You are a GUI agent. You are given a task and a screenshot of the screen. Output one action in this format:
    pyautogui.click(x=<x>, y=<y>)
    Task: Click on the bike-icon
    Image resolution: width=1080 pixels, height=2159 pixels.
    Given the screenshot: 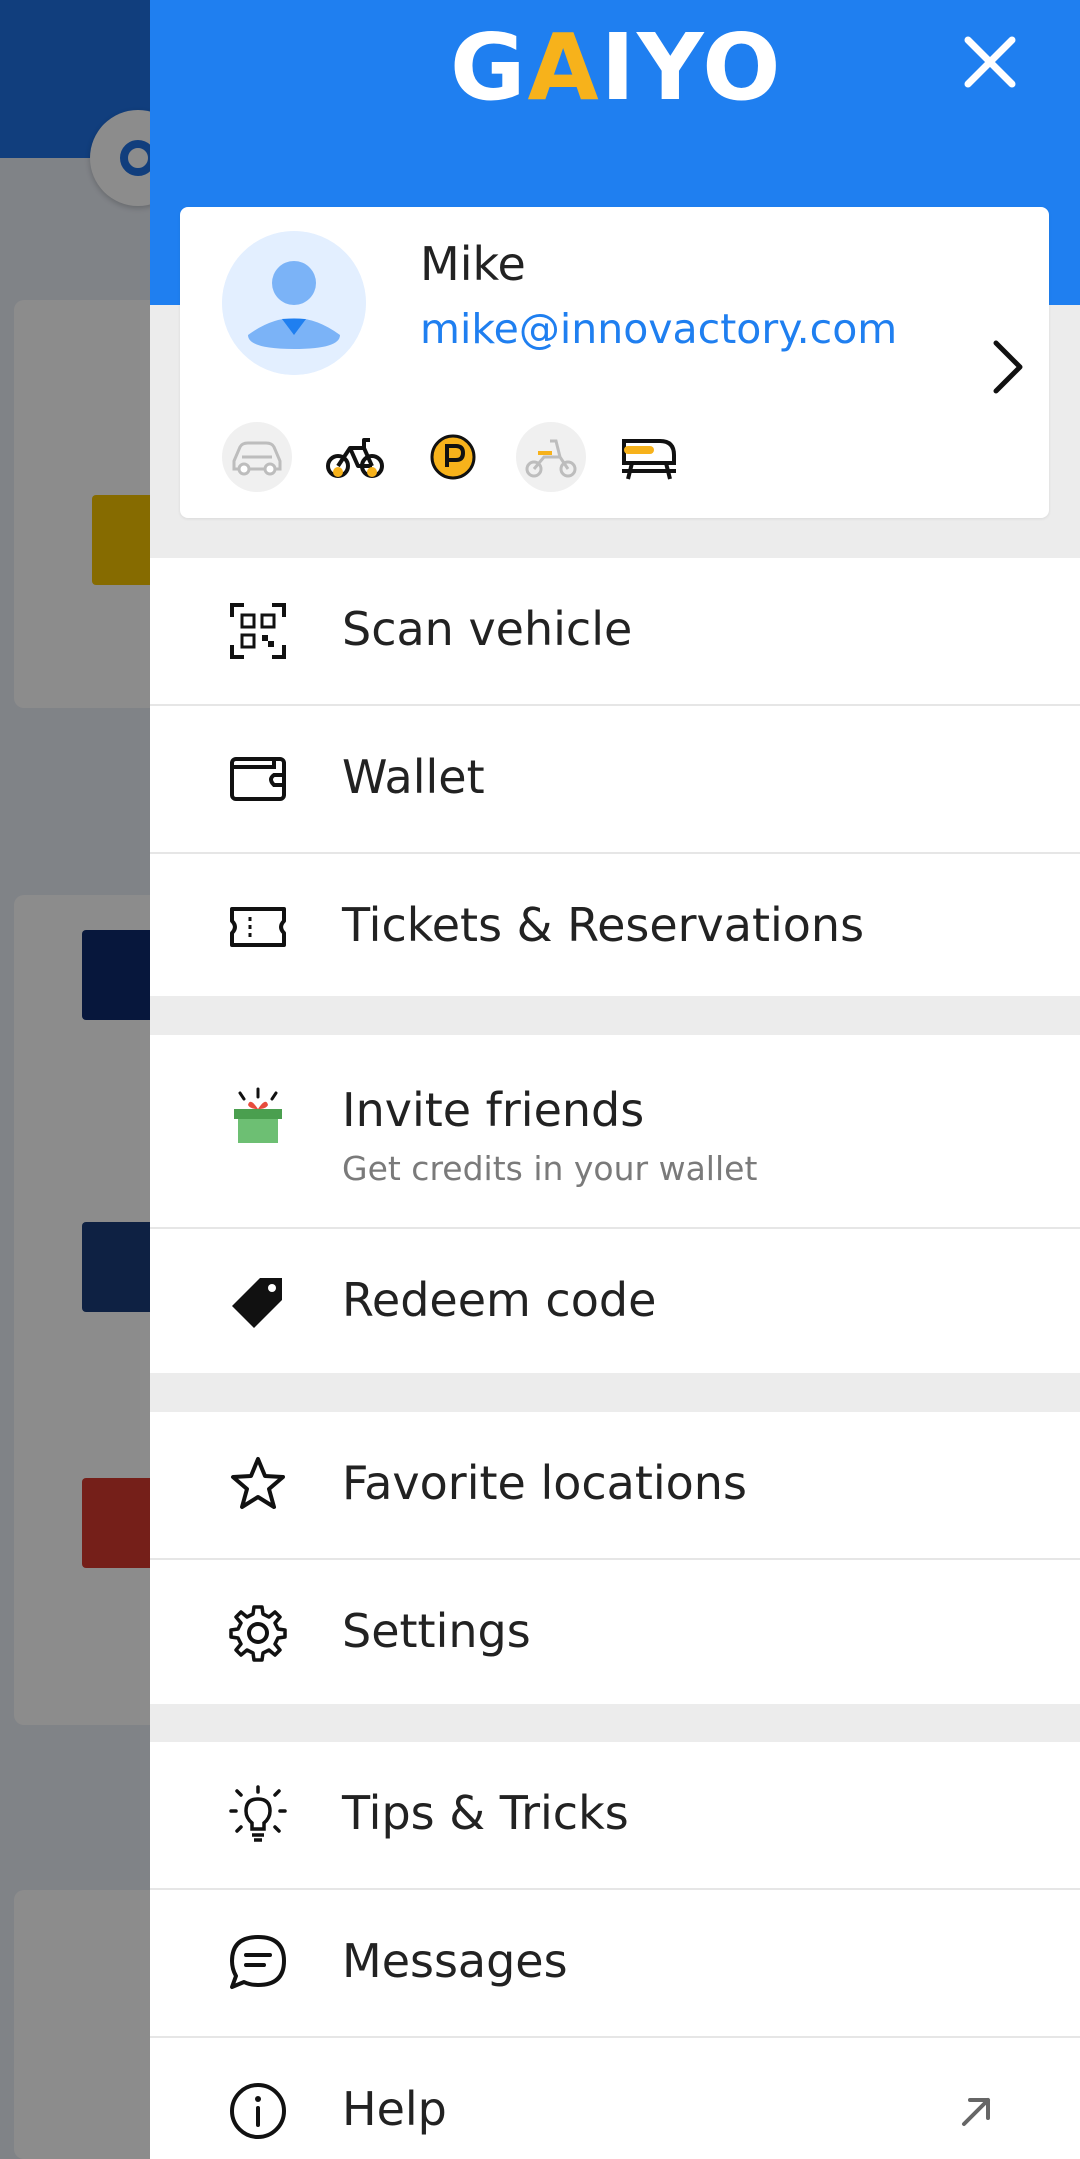 What is the action you would take?
    pyautogui.click(x=355, y=457)
    